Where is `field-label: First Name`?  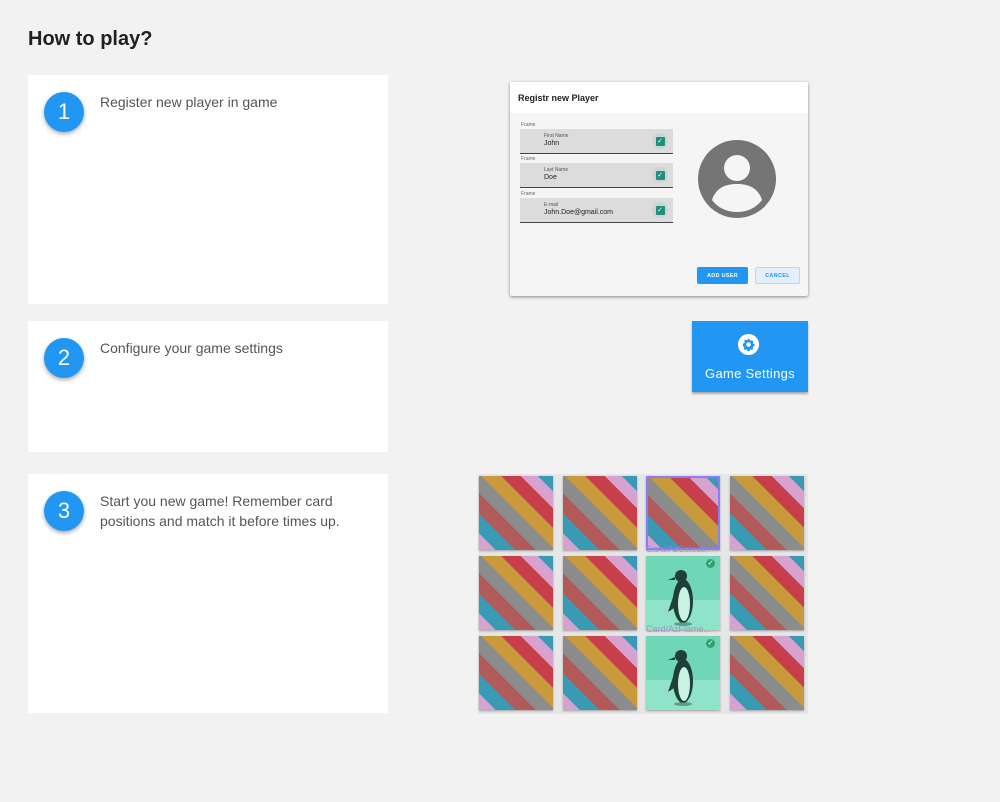 field-label: First Name is located at coordinates (556, 136).